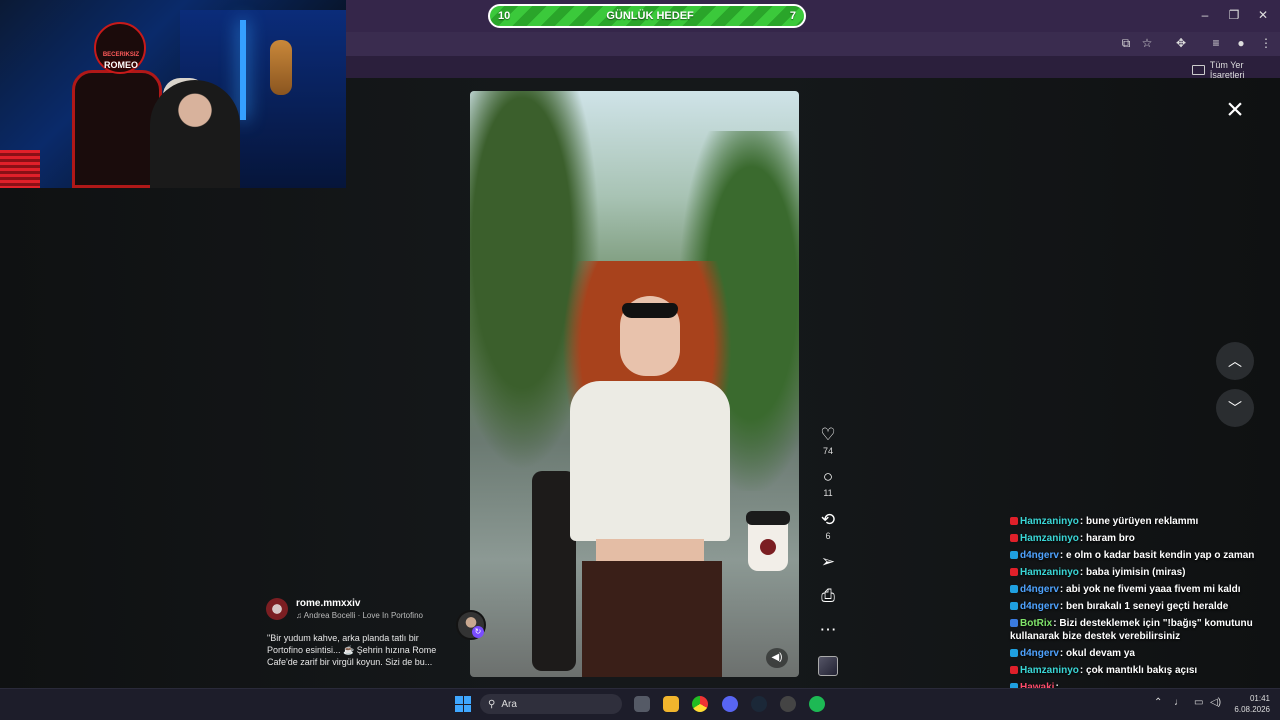 The image size is (1280, 720). I want to click on chat-message: d4ngerv: okul devam ya, so click(1141, 653).